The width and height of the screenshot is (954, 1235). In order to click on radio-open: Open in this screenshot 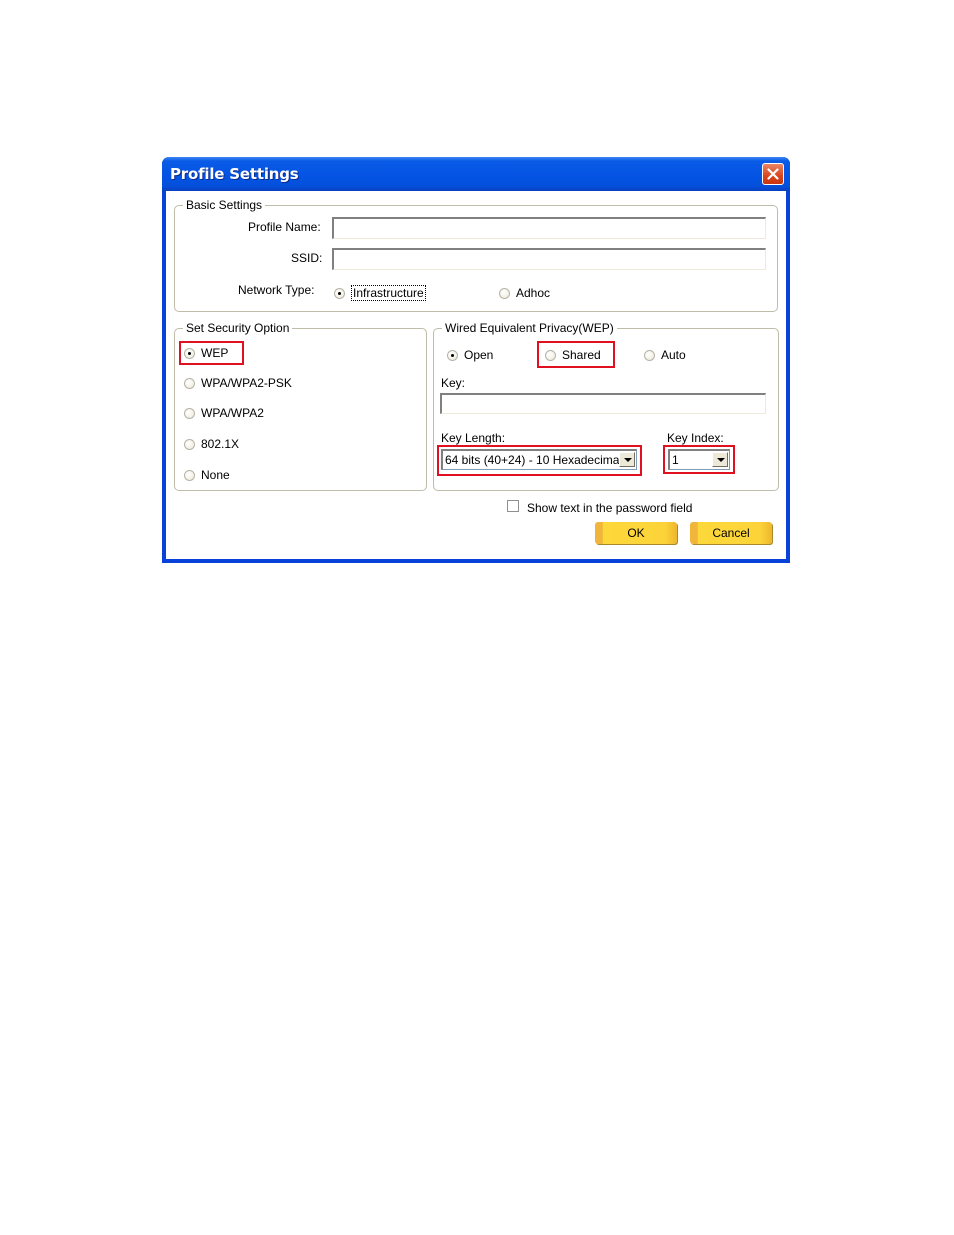, I will do `click(470, 355)`.